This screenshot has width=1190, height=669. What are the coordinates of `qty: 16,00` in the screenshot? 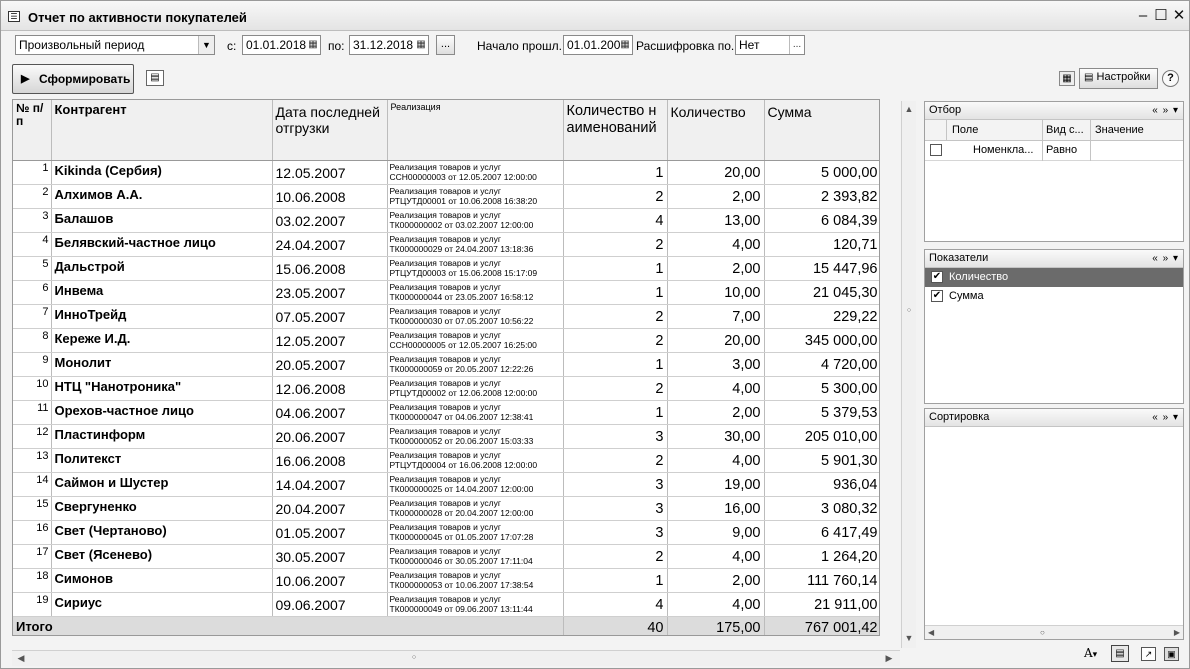 It's located at (716, 508).